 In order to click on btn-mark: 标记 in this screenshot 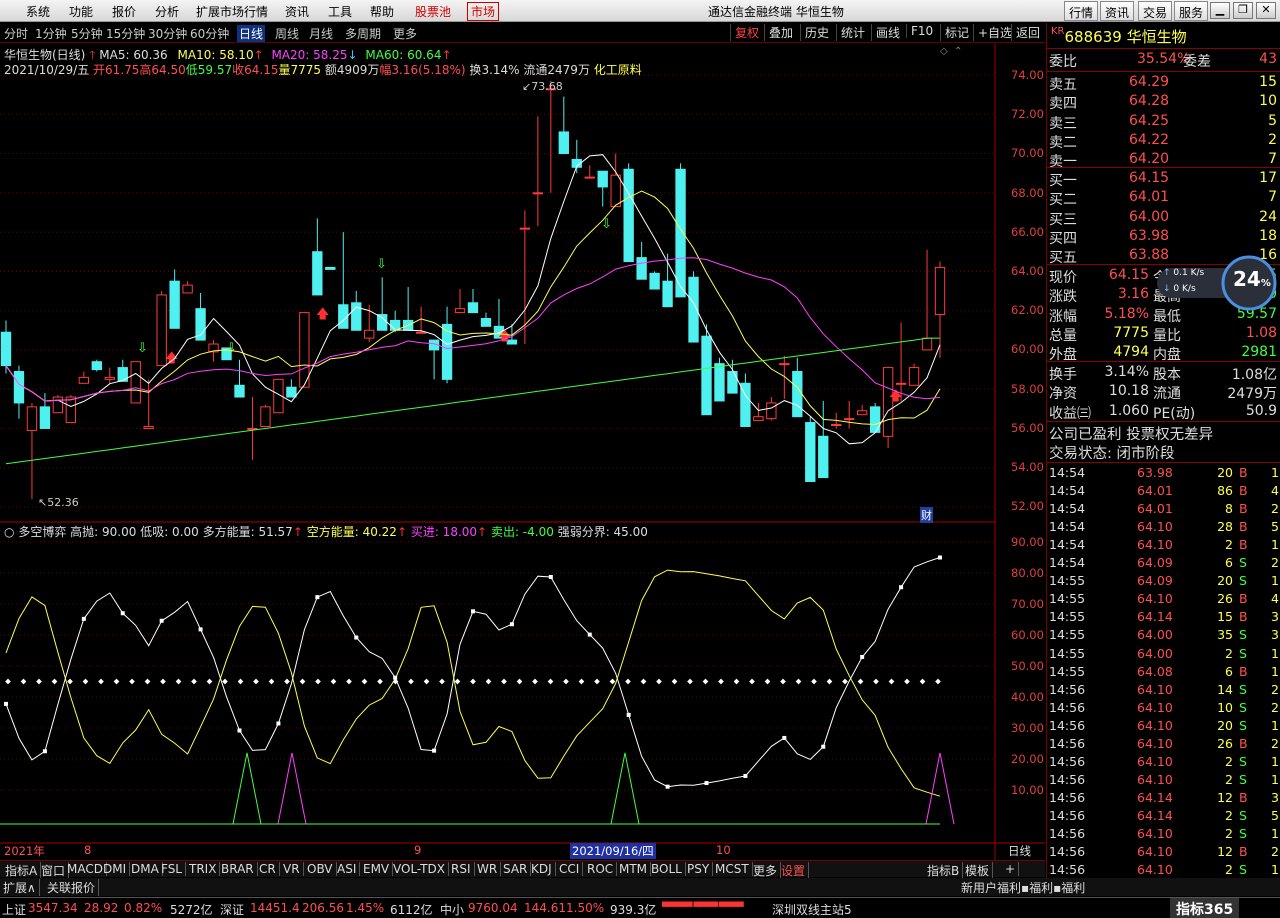, I will do `click(956, 32)`.